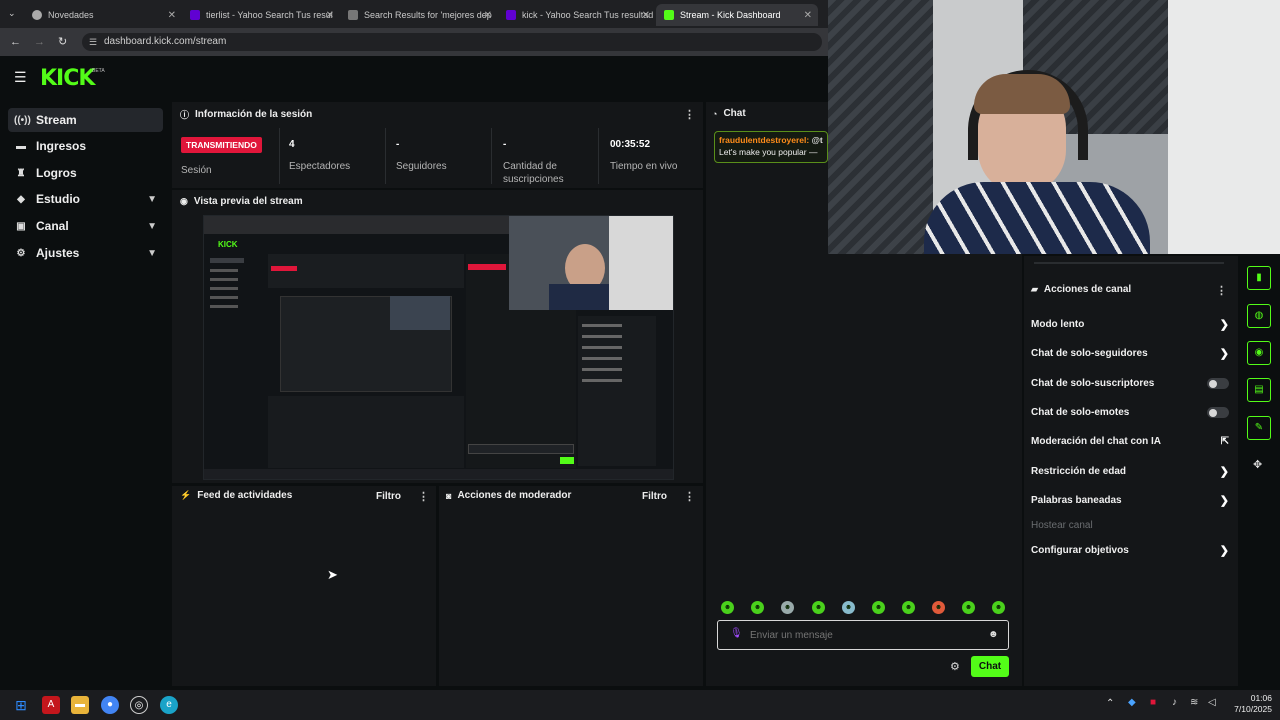  I want to click on browser-tab: tierlist - Yahoo Search Tus resul ✕, so click(261, 15).